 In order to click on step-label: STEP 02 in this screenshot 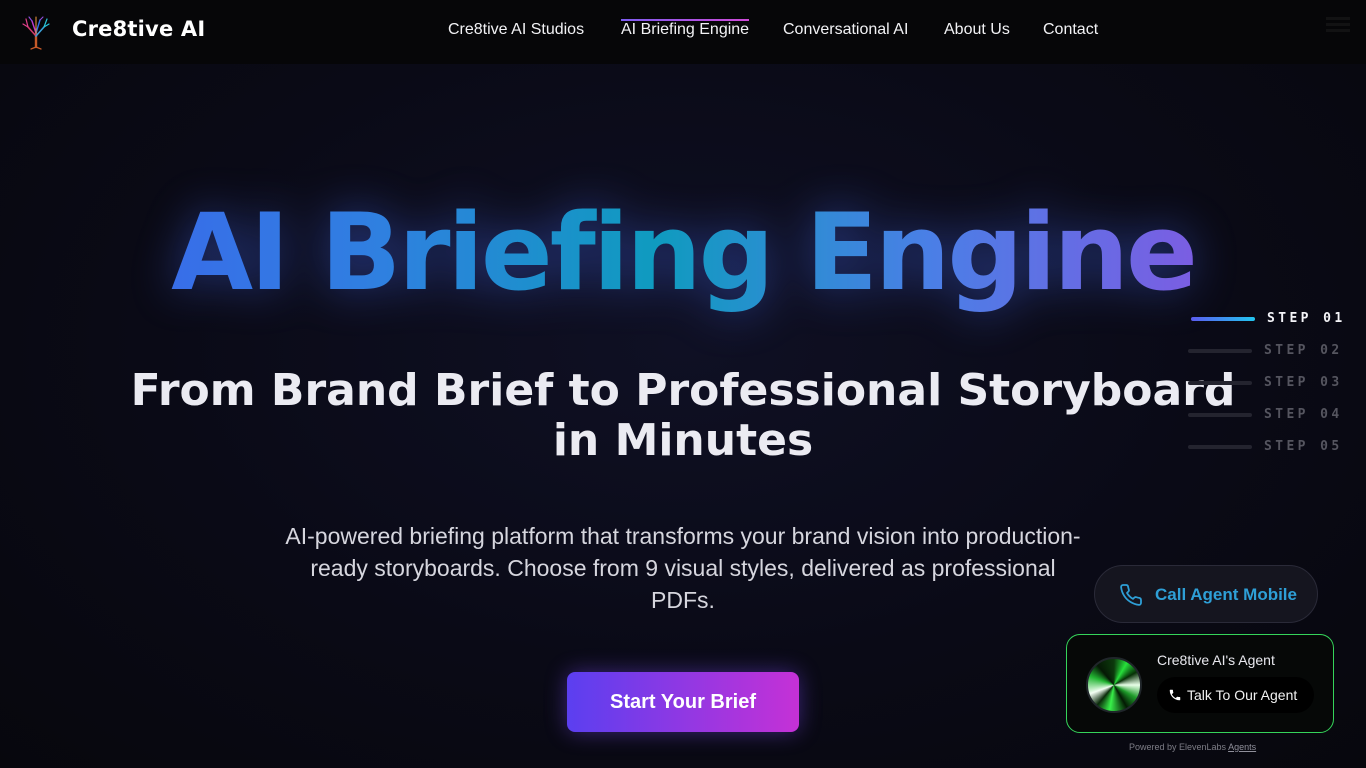, I will do `click(1303, 350)`.